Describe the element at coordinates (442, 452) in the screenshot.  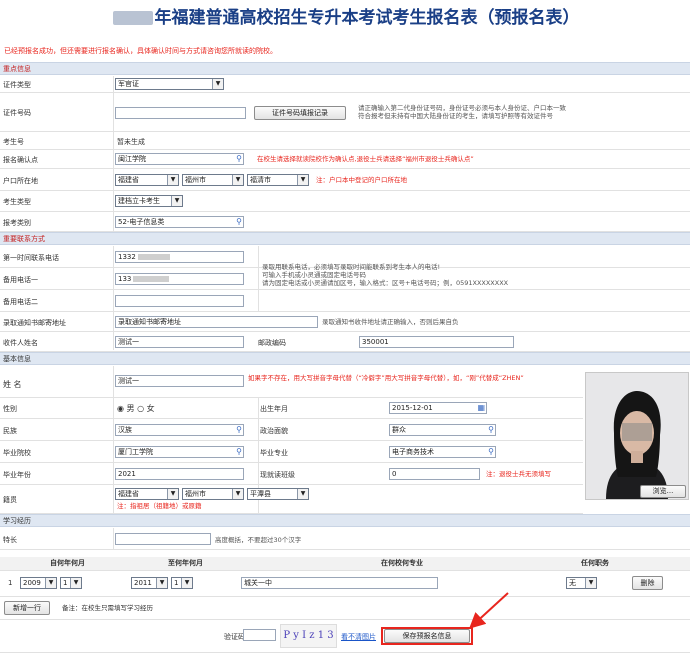
I see `major-input: 电子商务技术 ⚲` at that location.